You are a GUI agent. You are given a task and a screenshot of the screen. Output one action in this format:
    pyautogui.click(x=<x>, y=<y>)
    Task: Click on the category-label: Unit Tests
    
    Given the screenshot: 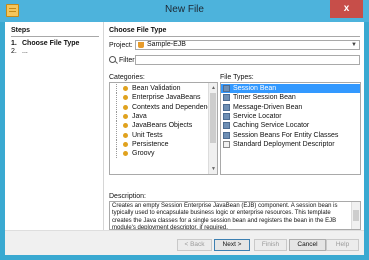 What is the action you would take?
    pyautogui.click(x=147, y=135)
    